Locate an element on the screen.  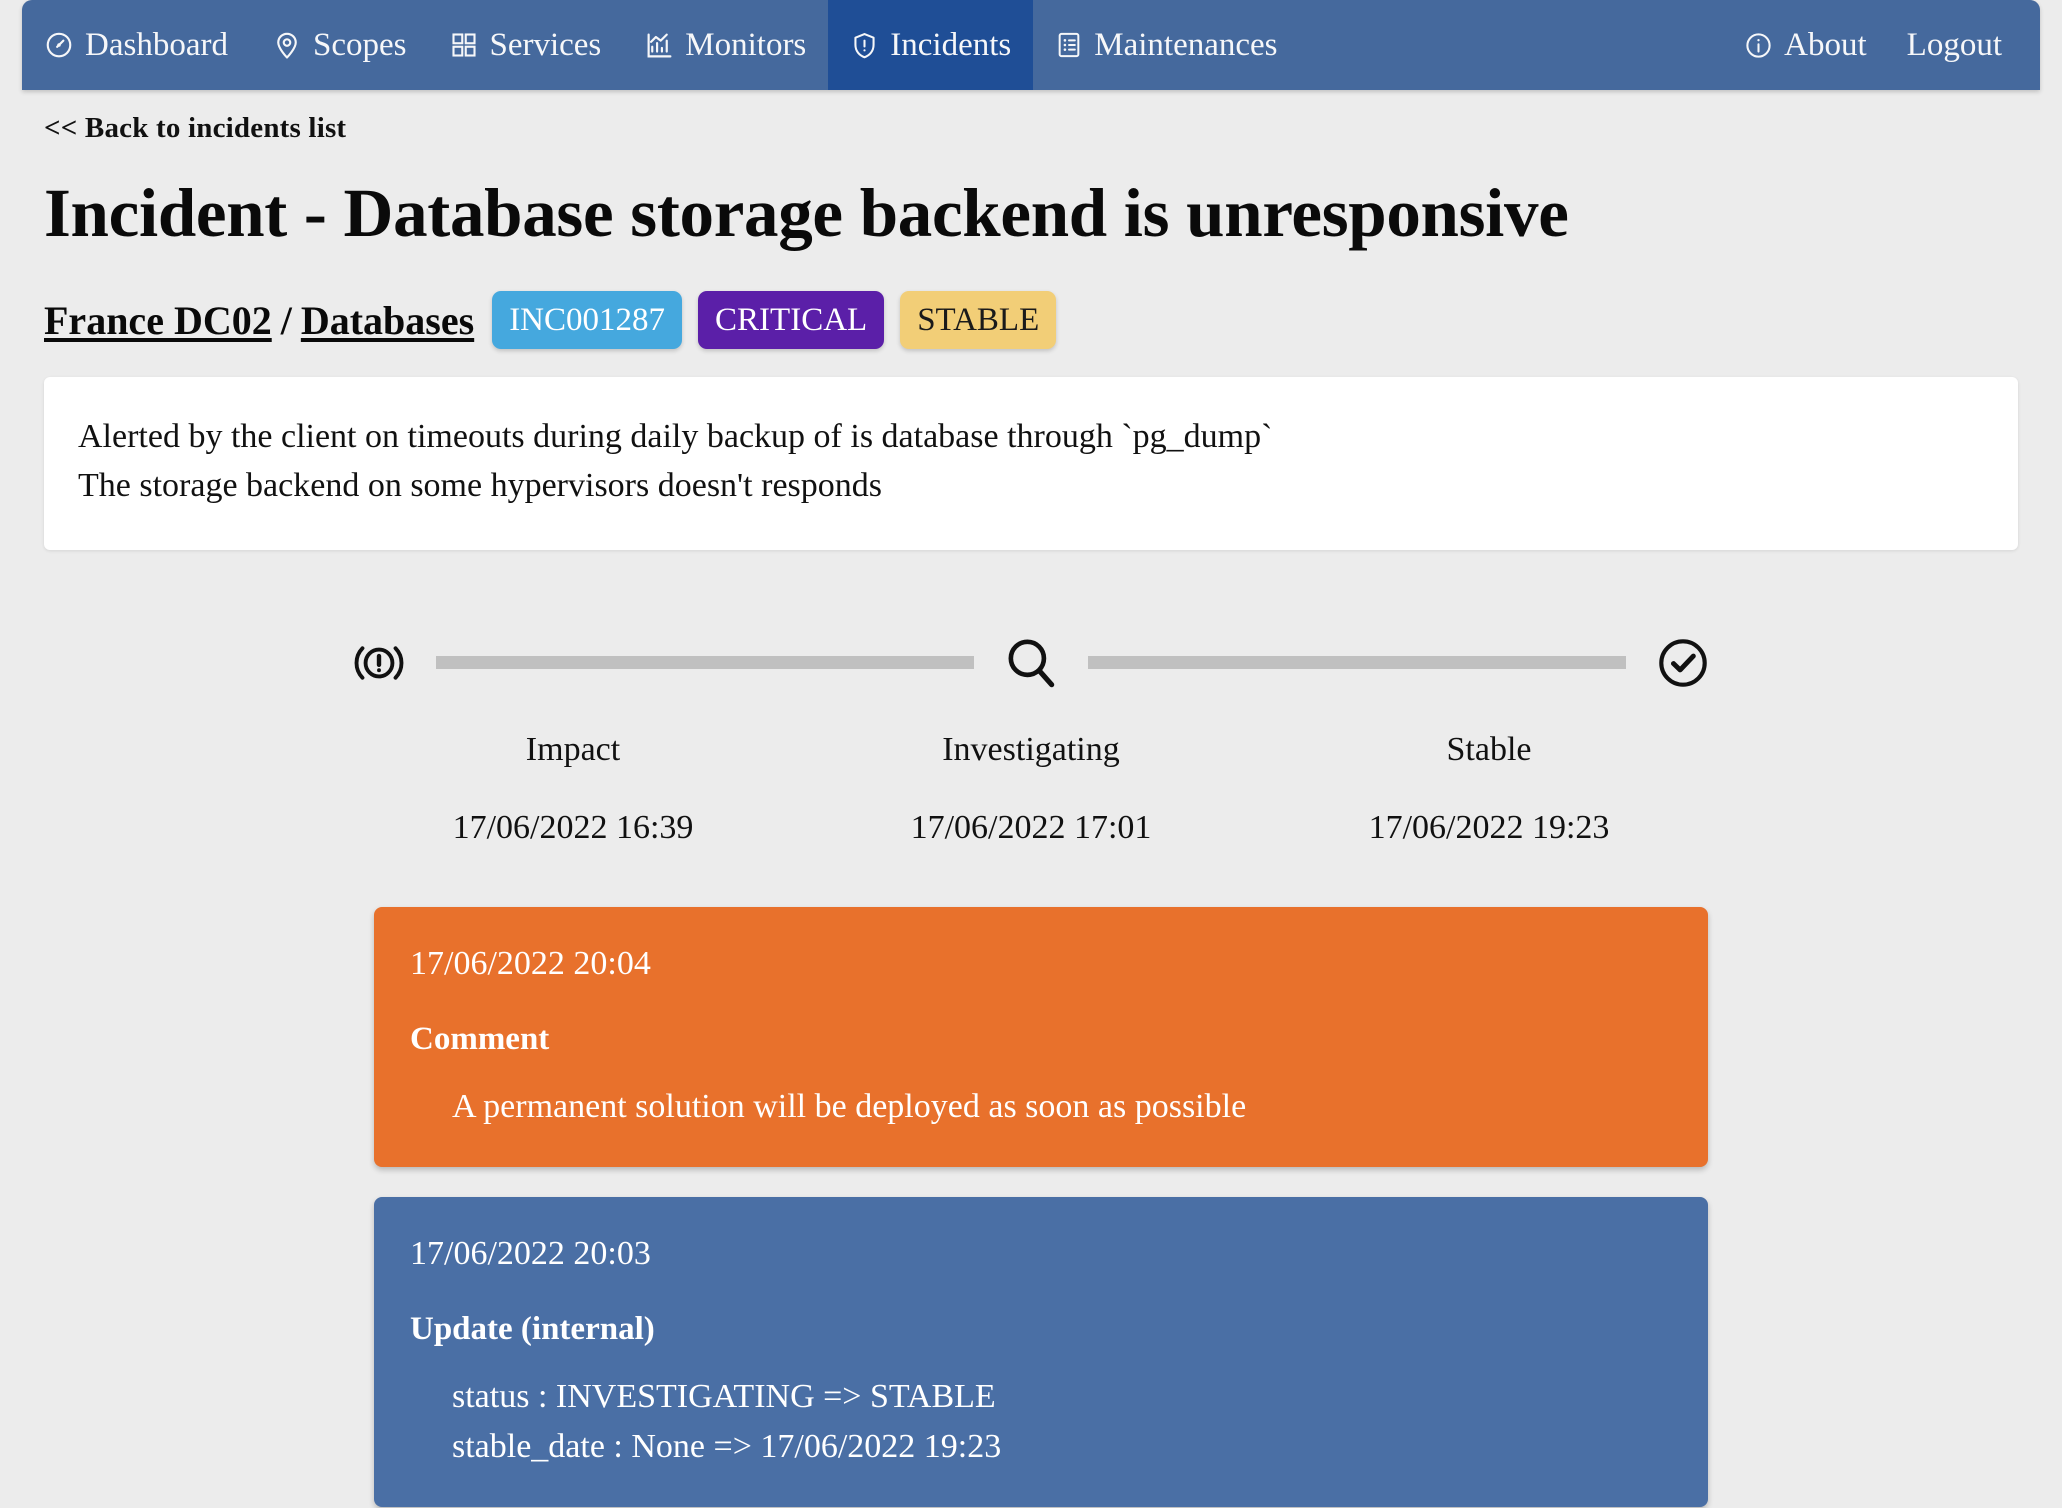
timeline-date-stable: 17/06/2022 19:23 is located at coordinates (1489, 827).